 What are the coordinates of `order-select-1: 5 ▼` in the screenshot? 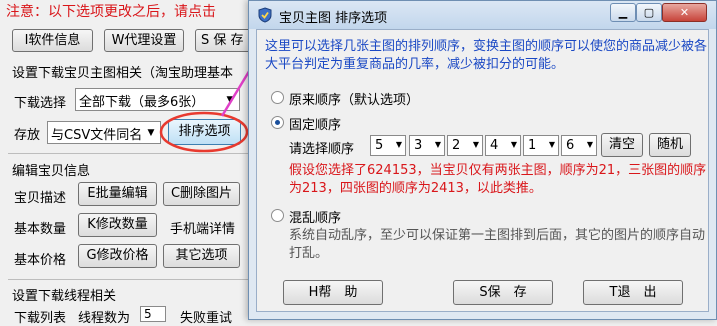 It's located at (388, 145).